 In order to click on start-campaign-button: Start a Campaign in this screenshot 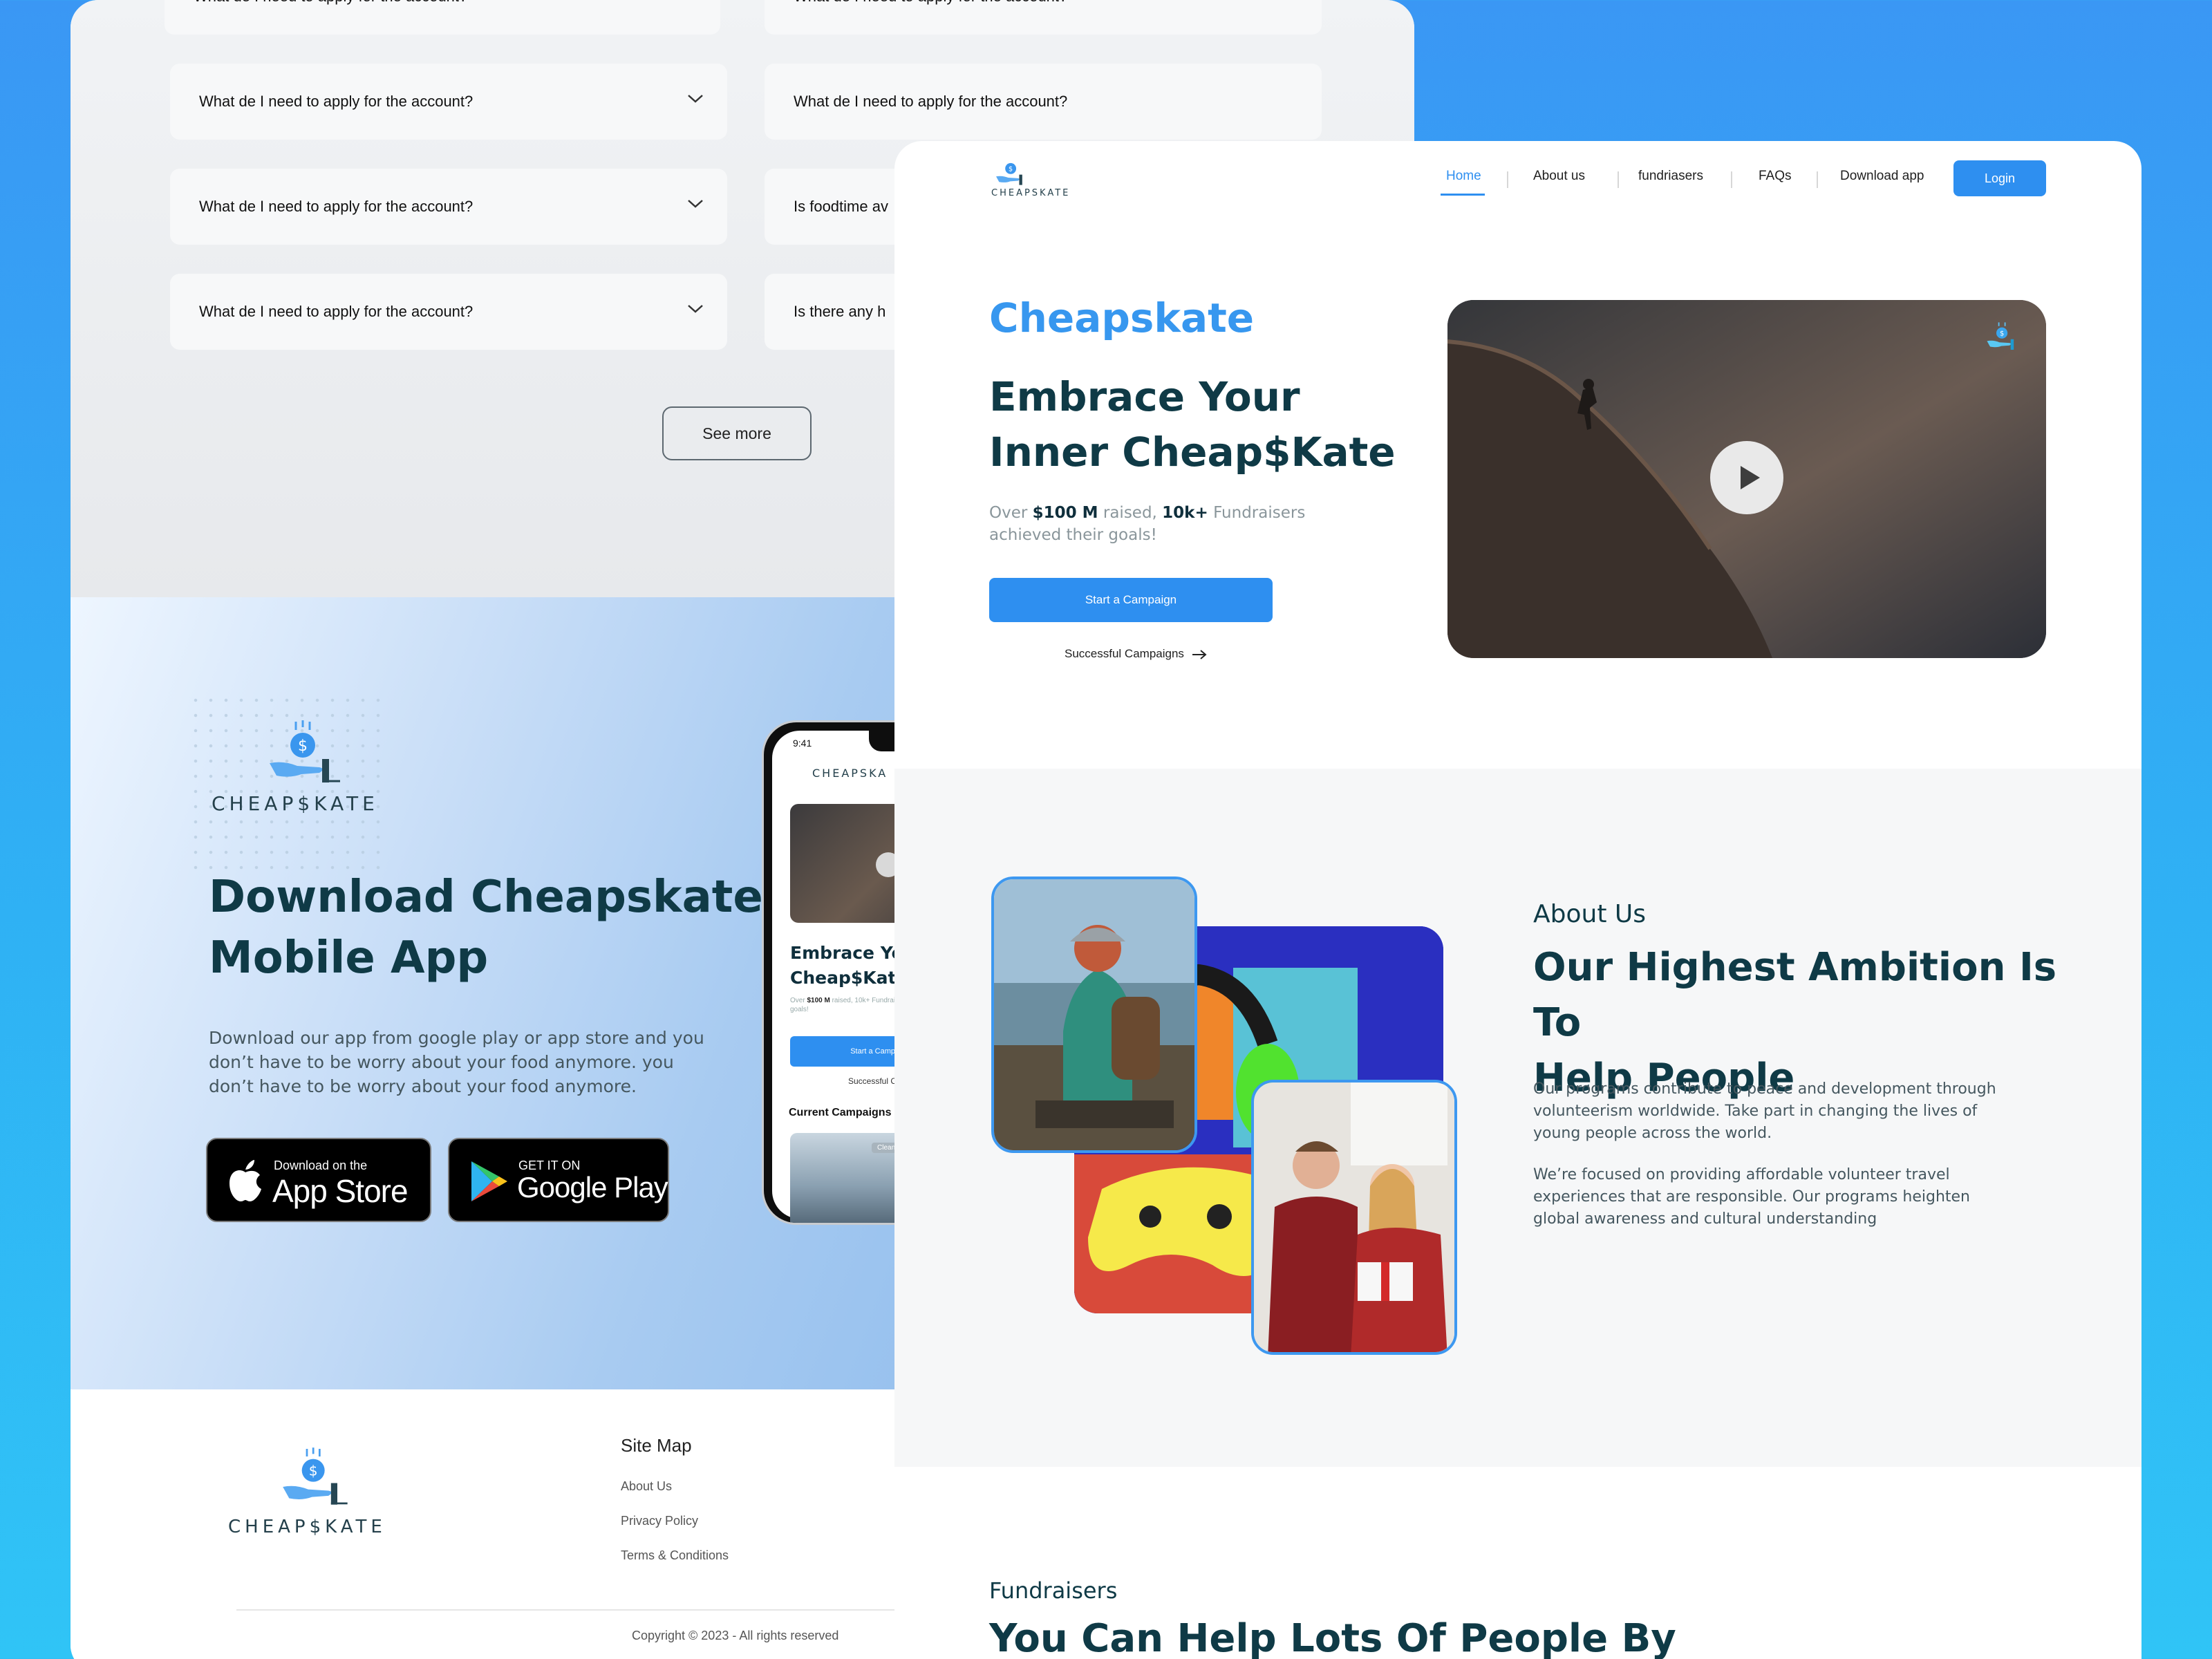, I will do `click(1131, 600)`.